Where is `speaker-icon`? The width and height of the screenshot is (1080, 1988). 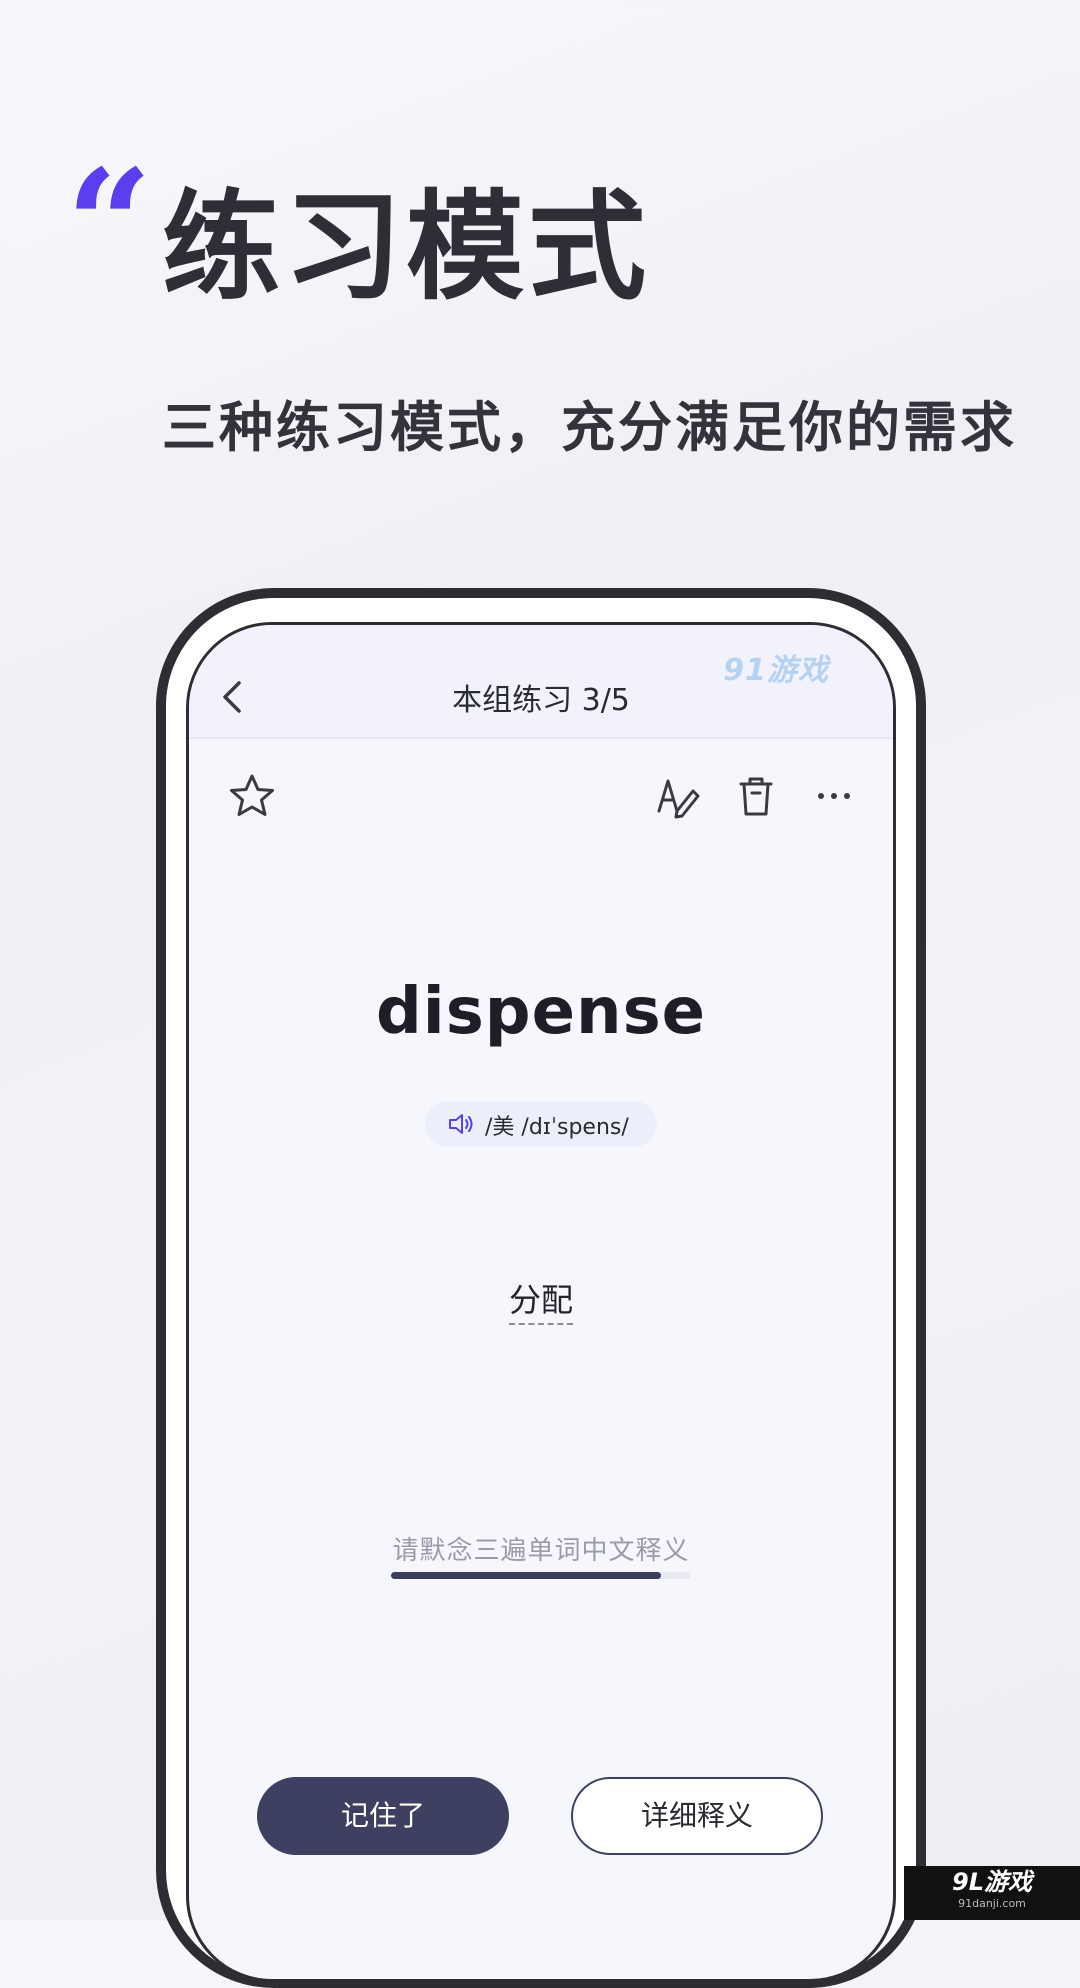
speaker-icon is located at coordinates (461, 1124).